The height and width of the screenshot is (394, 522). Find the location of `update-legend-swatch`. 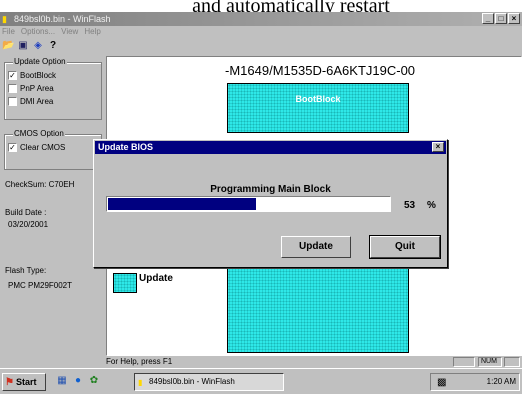

update-legend-swatch is located at coordinates (125, 283).